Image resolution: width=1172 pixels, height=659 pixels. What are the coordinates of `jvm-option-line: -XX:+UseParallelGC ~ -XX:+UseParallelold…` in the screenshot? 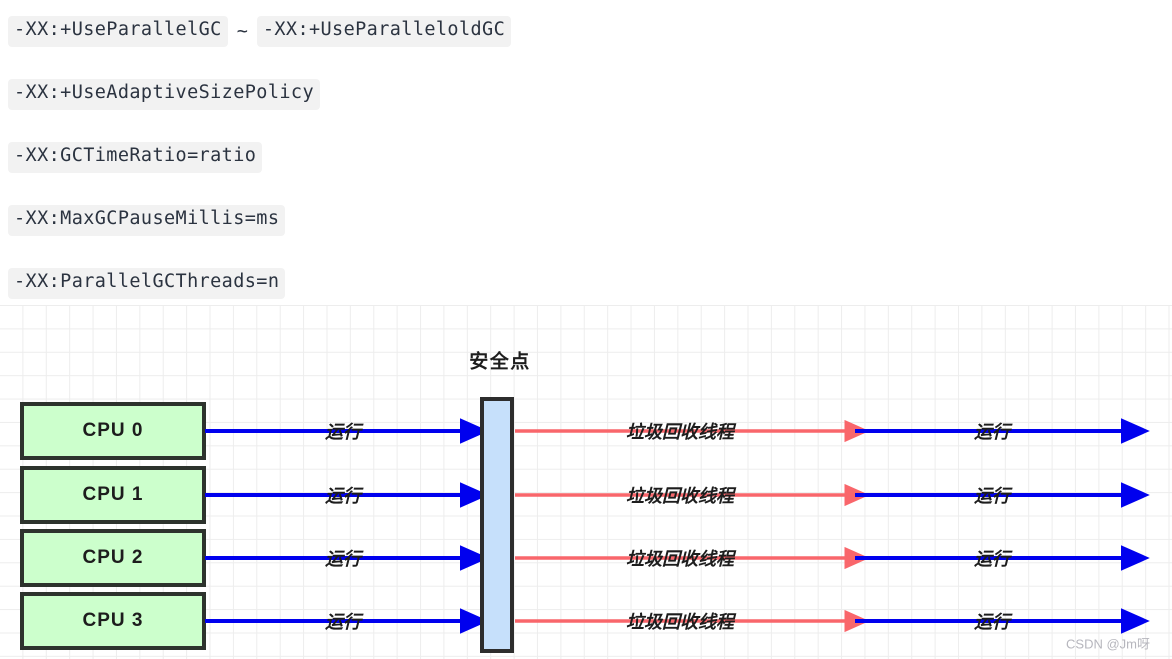 It's located at (586, 31).